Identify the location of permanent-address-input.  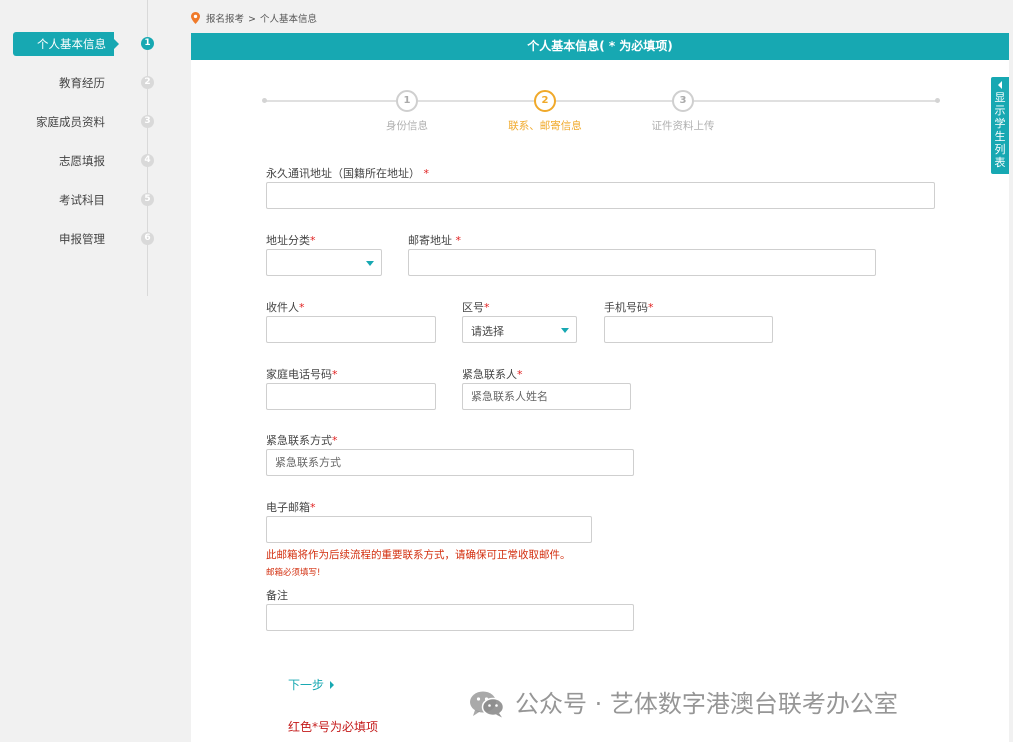
(600, 195).